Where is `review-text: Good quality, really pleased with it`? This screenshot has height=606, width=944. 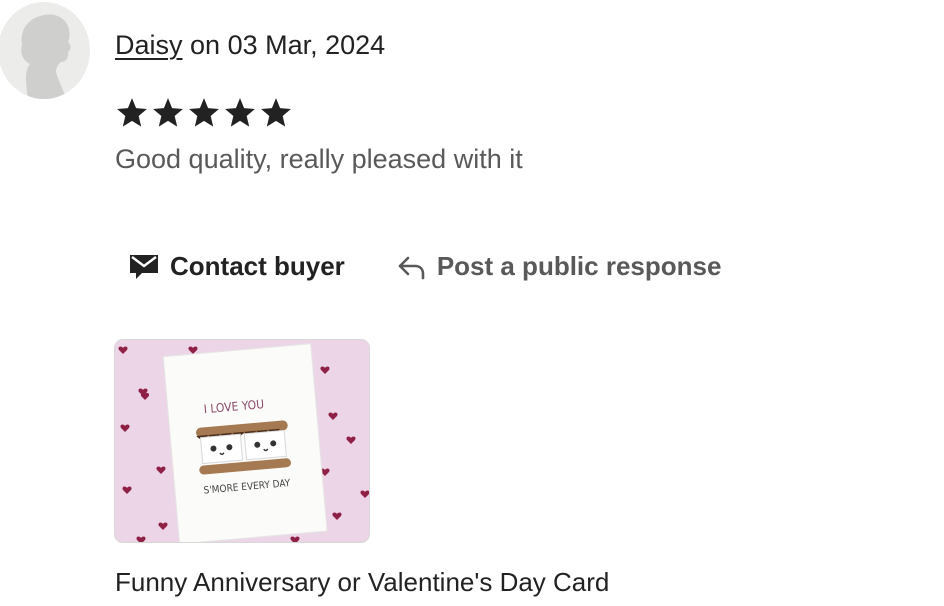 review-text: Good quality, really pleased with it is located at coordinates (319, 159).